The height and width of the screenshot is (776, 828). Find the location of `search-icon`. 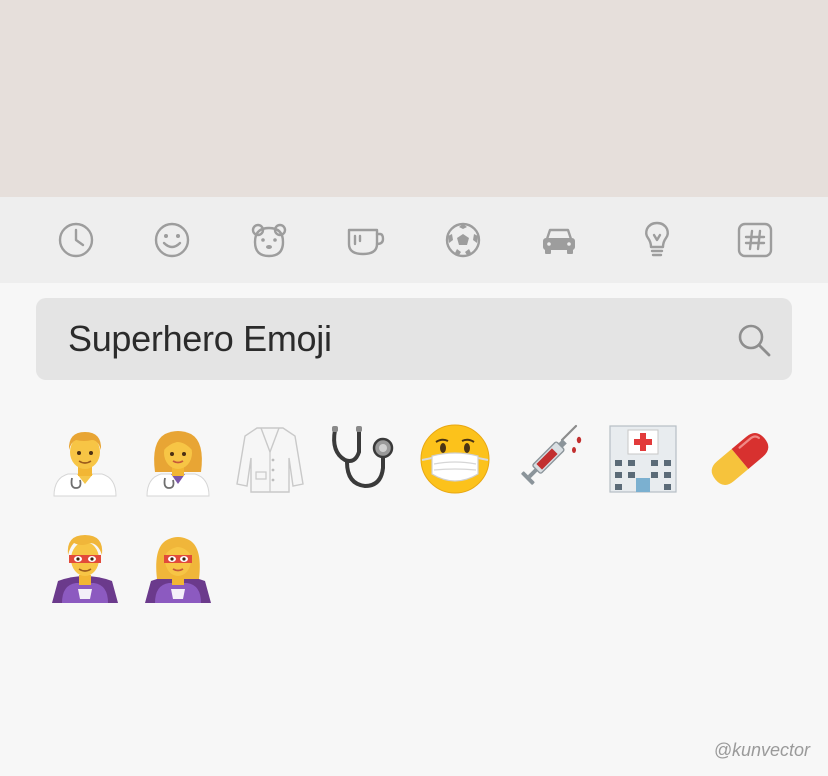

search-icon is located at coordinates (754, 340).